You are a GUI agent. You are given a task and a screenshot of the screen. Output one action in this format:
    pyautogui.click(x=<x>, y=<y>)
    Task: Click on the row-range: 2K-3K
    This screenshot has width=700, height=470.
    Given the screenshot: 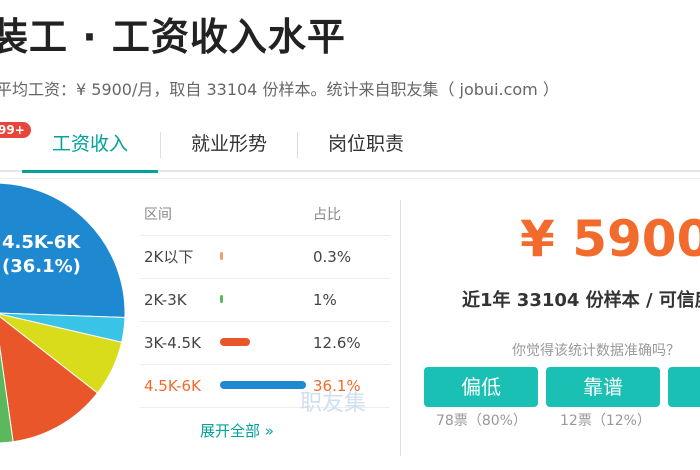 What is the action you would take?
    pyautogui.click(x=165, y=300)
    